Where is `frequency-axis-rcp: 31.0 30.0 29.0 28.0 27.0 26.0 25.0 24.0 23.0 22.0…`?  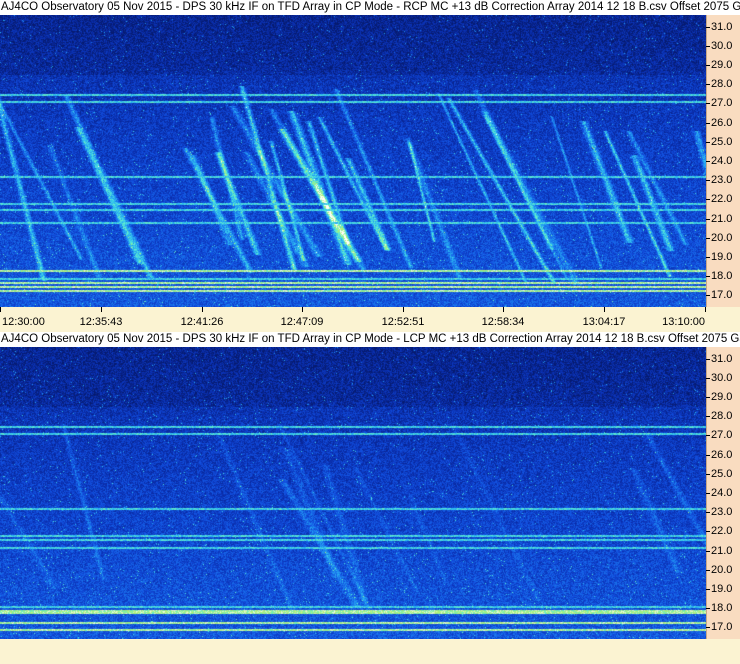
frequency-axis-rcp: 31.0 30.0 29.0 28.0 27.0 26.0 25.0 24.0 23.0 22.0… is located at coordinates (722, 161).